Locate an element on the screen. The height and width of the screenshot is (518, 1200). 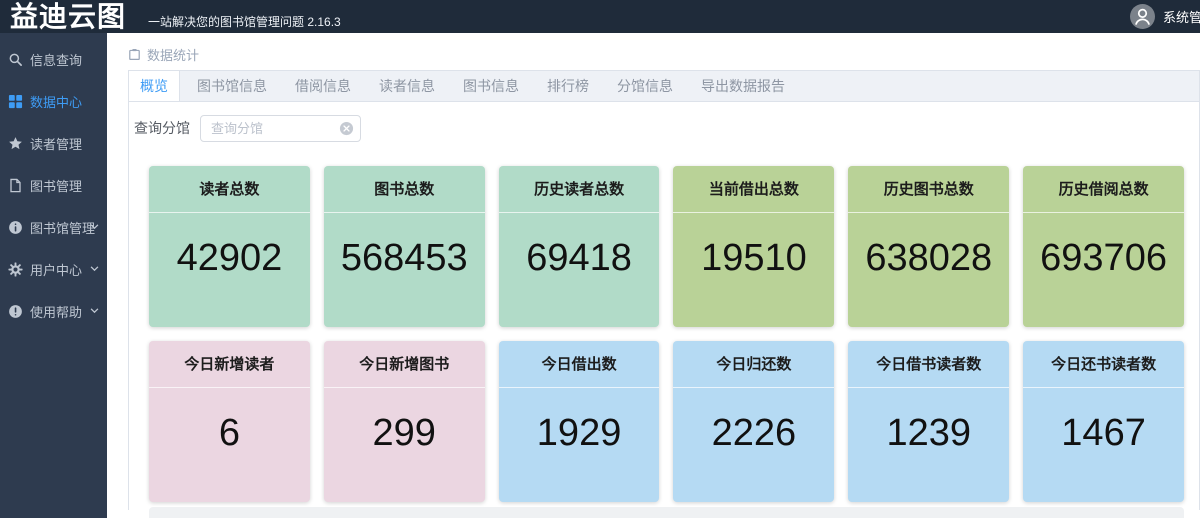
next-section-header is located at coordinates (666, 512).